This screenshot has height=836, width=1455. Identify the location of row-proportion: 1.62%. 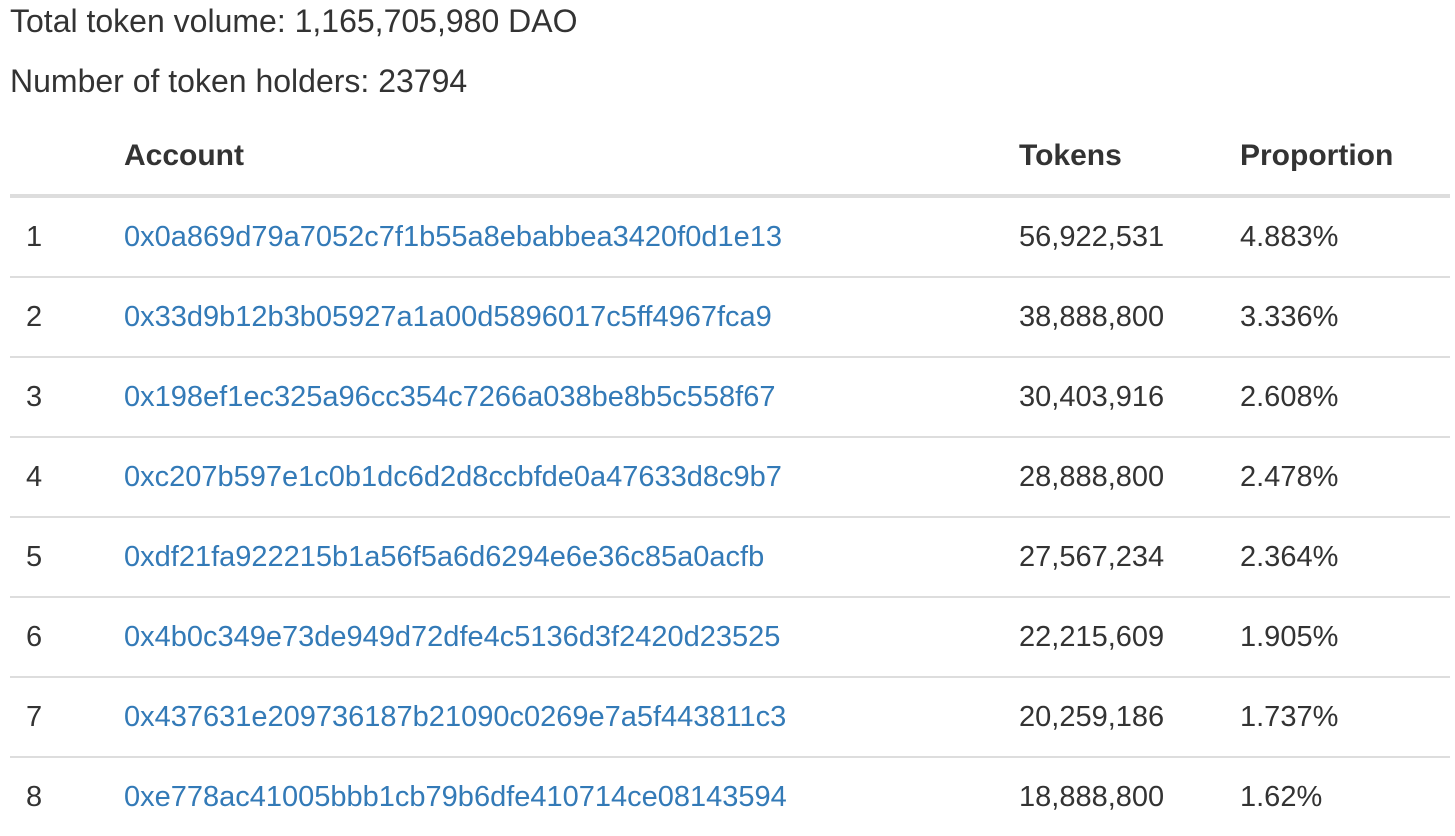
(1281, 796).